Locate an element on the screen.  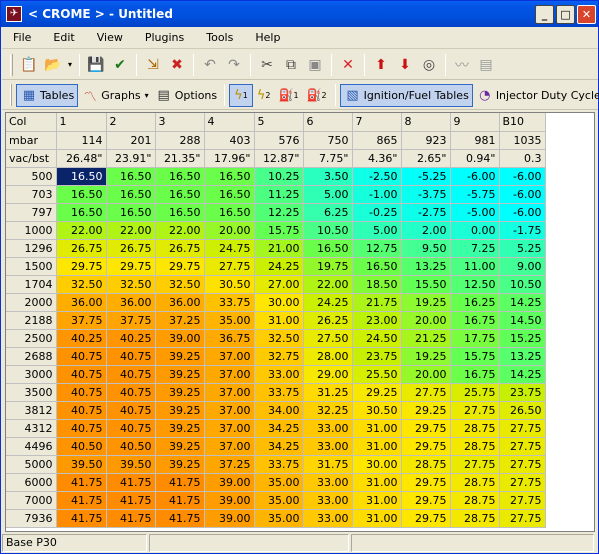
undo-icon: ↶ is located at coordinates (210, 65).